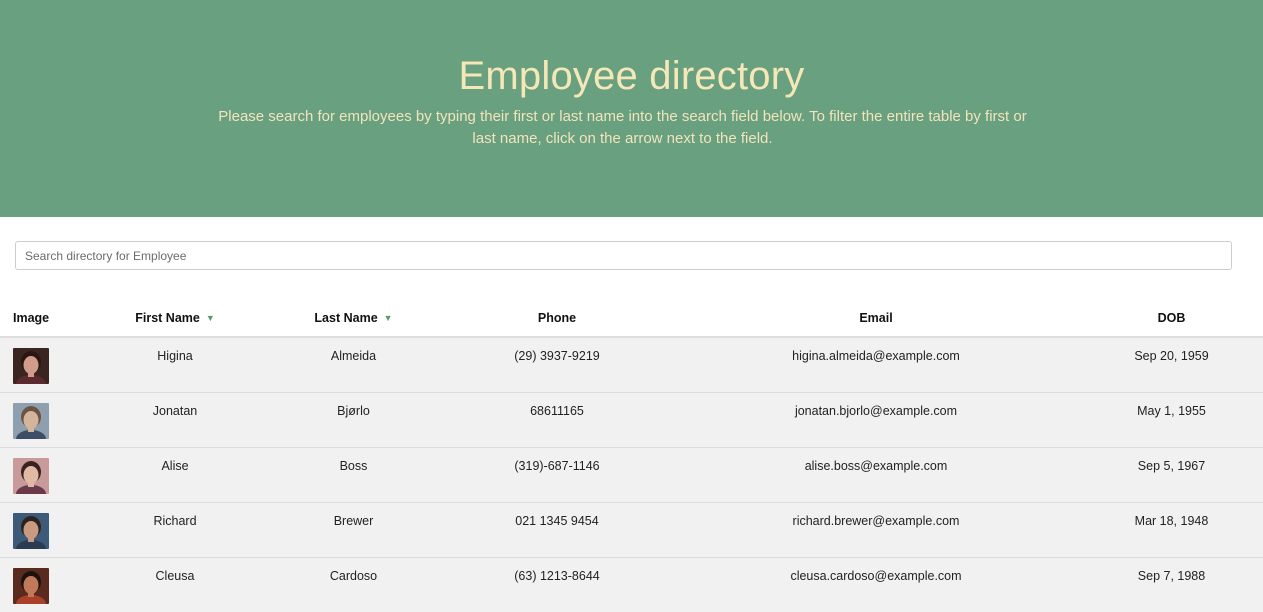 The image size is (1263, 612). Describe the element at coordinates (167, 318) in the screenshot. I see `column-header-label: First Name` at that location.